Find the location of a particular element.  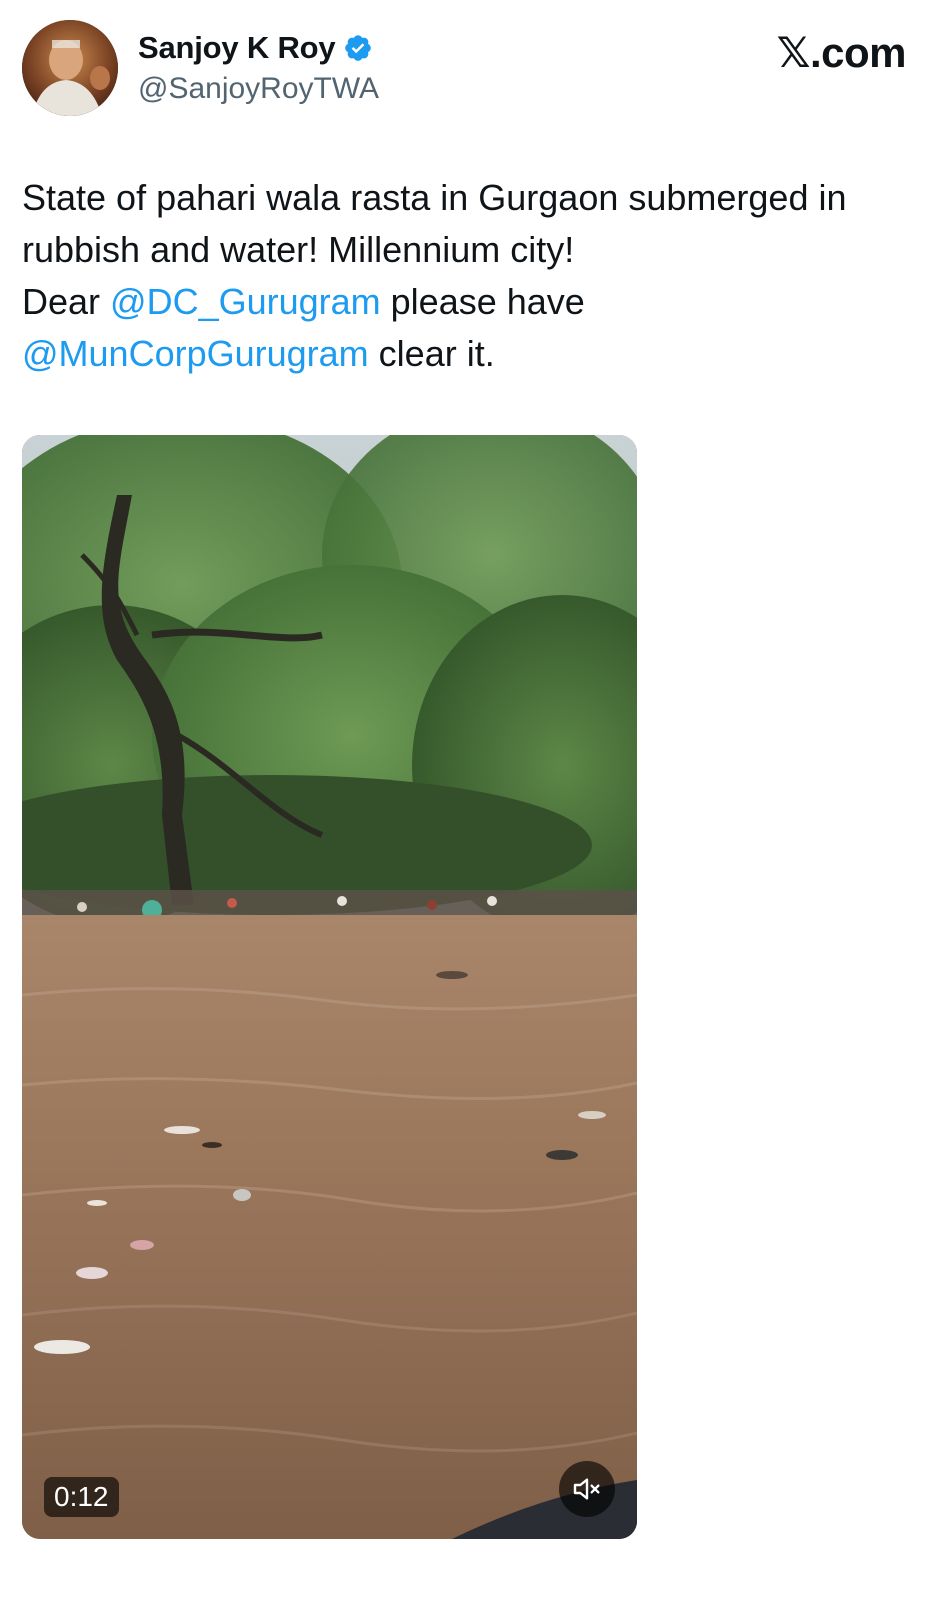

mute-toggle-button is located at coordinates (587, 1489).